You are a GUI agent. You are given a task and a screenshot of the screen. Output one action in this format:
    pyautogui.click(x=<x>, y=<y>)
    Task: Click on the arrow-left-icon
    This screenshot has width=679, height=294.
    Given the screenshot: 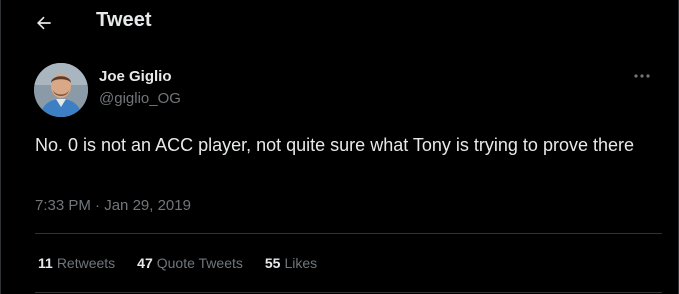 What is the action you would take?
    pyautogui.click(x=44, y=23)
    